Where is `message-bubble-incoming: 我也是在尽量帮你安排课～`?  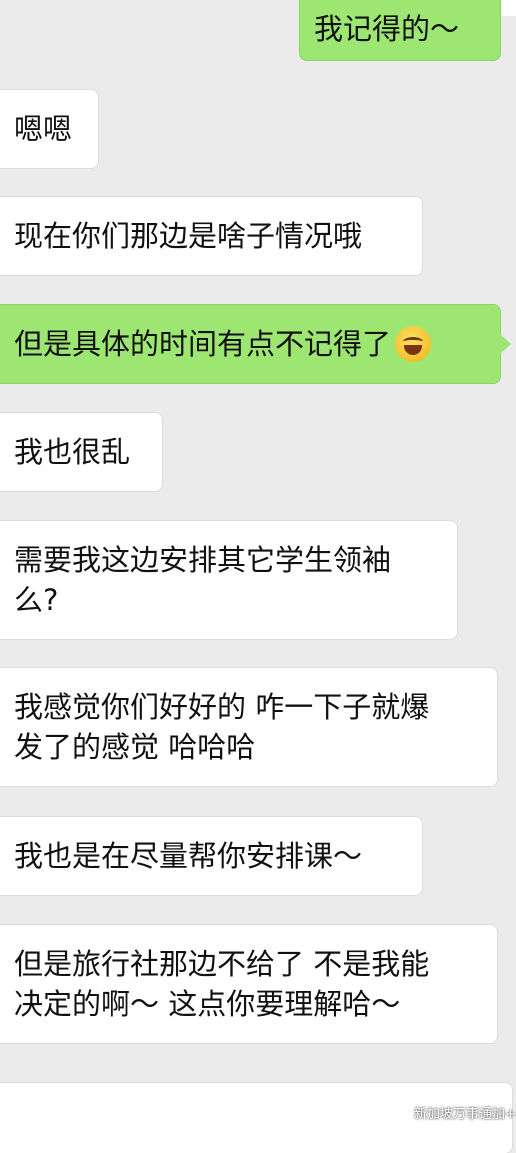 message-bubble-incoming: 我也是在尽量帮你安排课～ is located at coordinates (211, 856).